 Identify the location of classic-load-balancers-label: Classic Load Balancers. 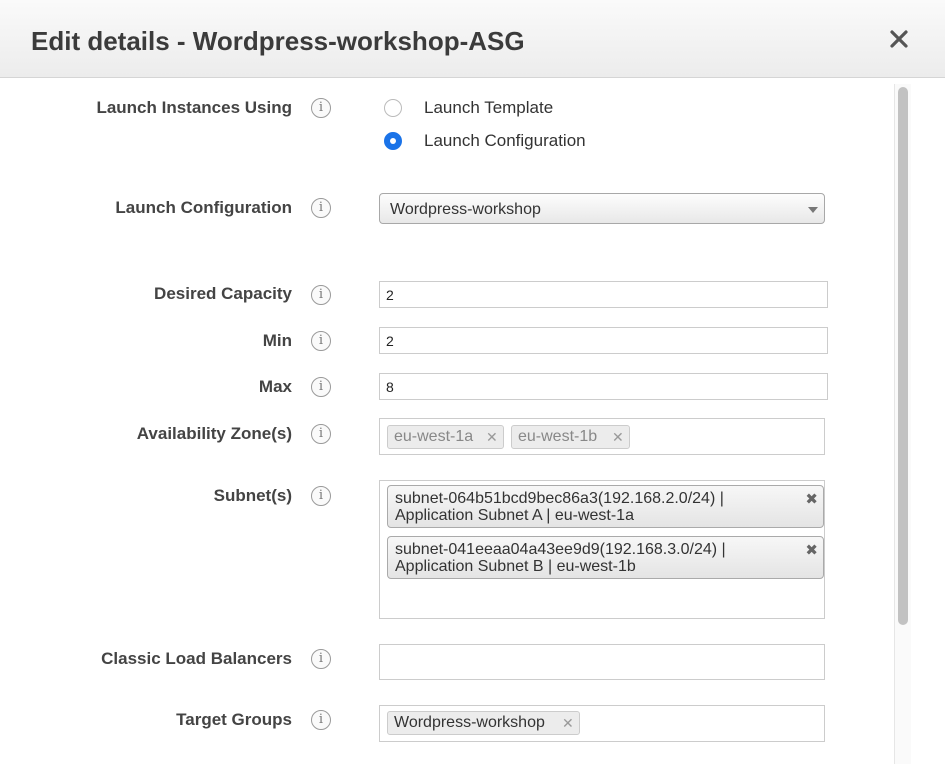
(196, 658).